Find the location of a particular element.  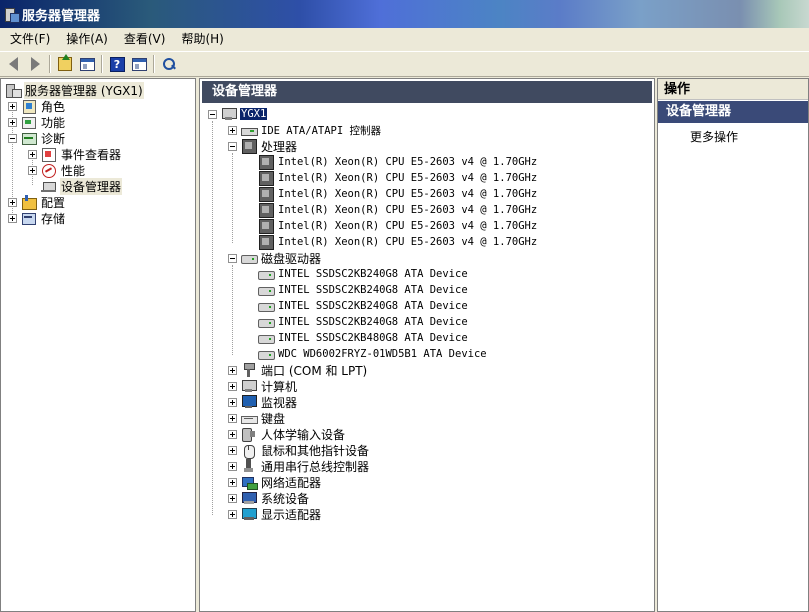

tree-diagnostics: 诊断 is located at coordinates (37, 138).